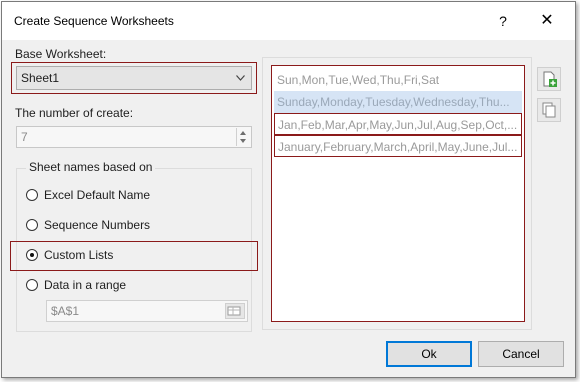  Describe the element at coordinates (134, 137) in the screenshot. I see `number-of-create-stepper: 7` at that location.